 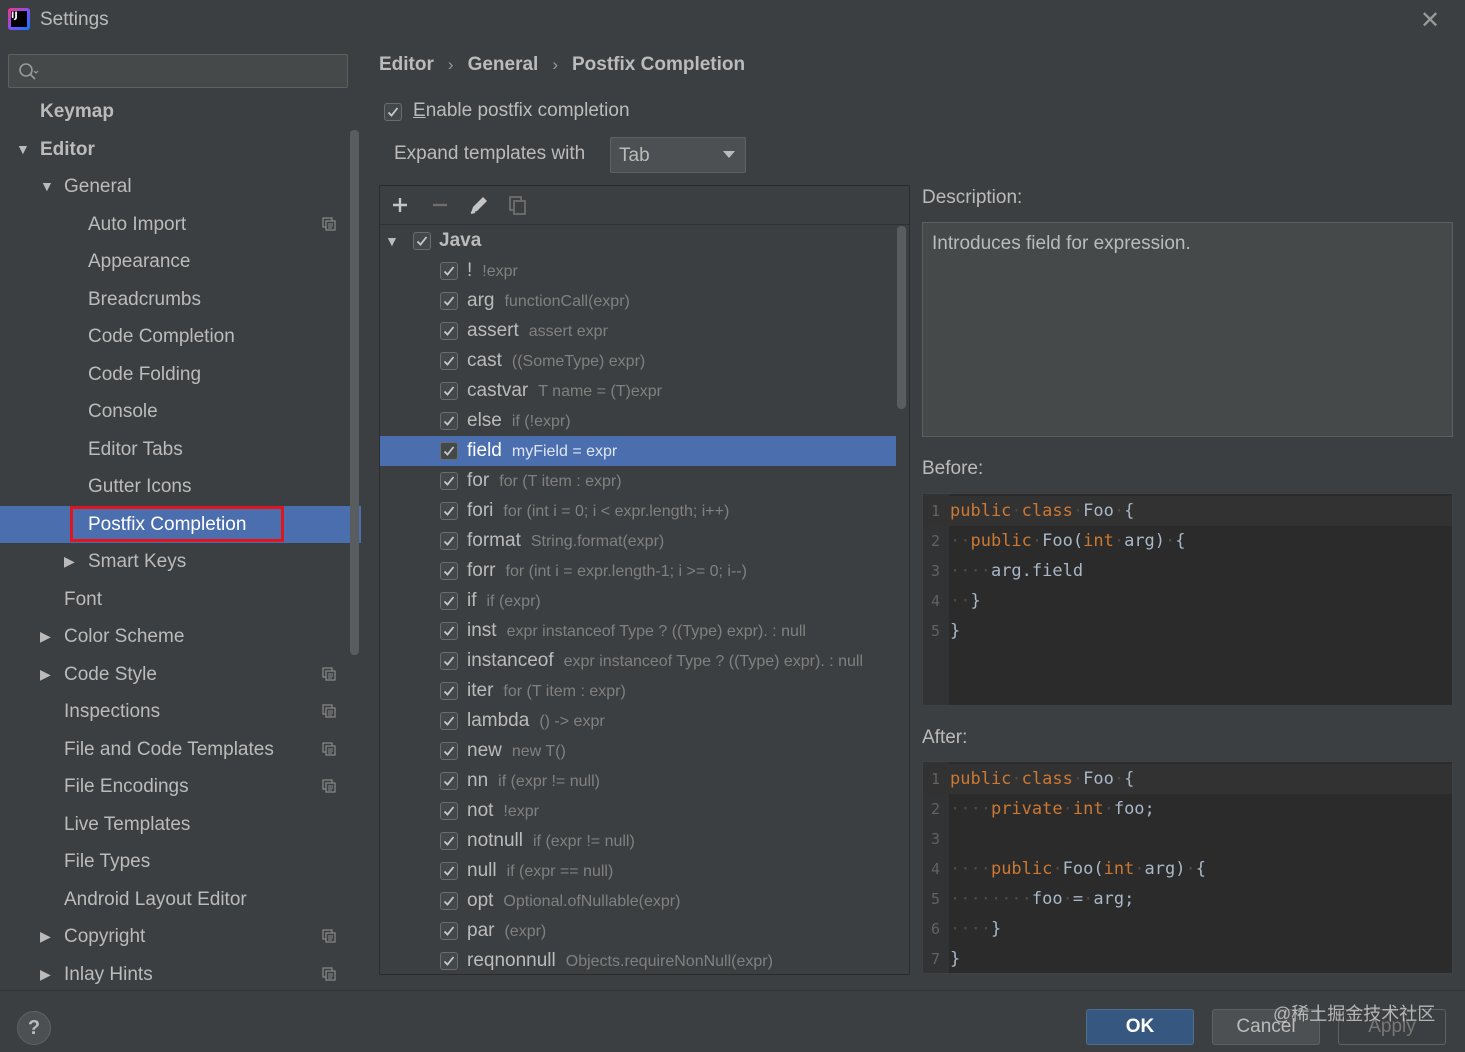 I want to click on code-line: 5}, so click(x=1187, y=631).